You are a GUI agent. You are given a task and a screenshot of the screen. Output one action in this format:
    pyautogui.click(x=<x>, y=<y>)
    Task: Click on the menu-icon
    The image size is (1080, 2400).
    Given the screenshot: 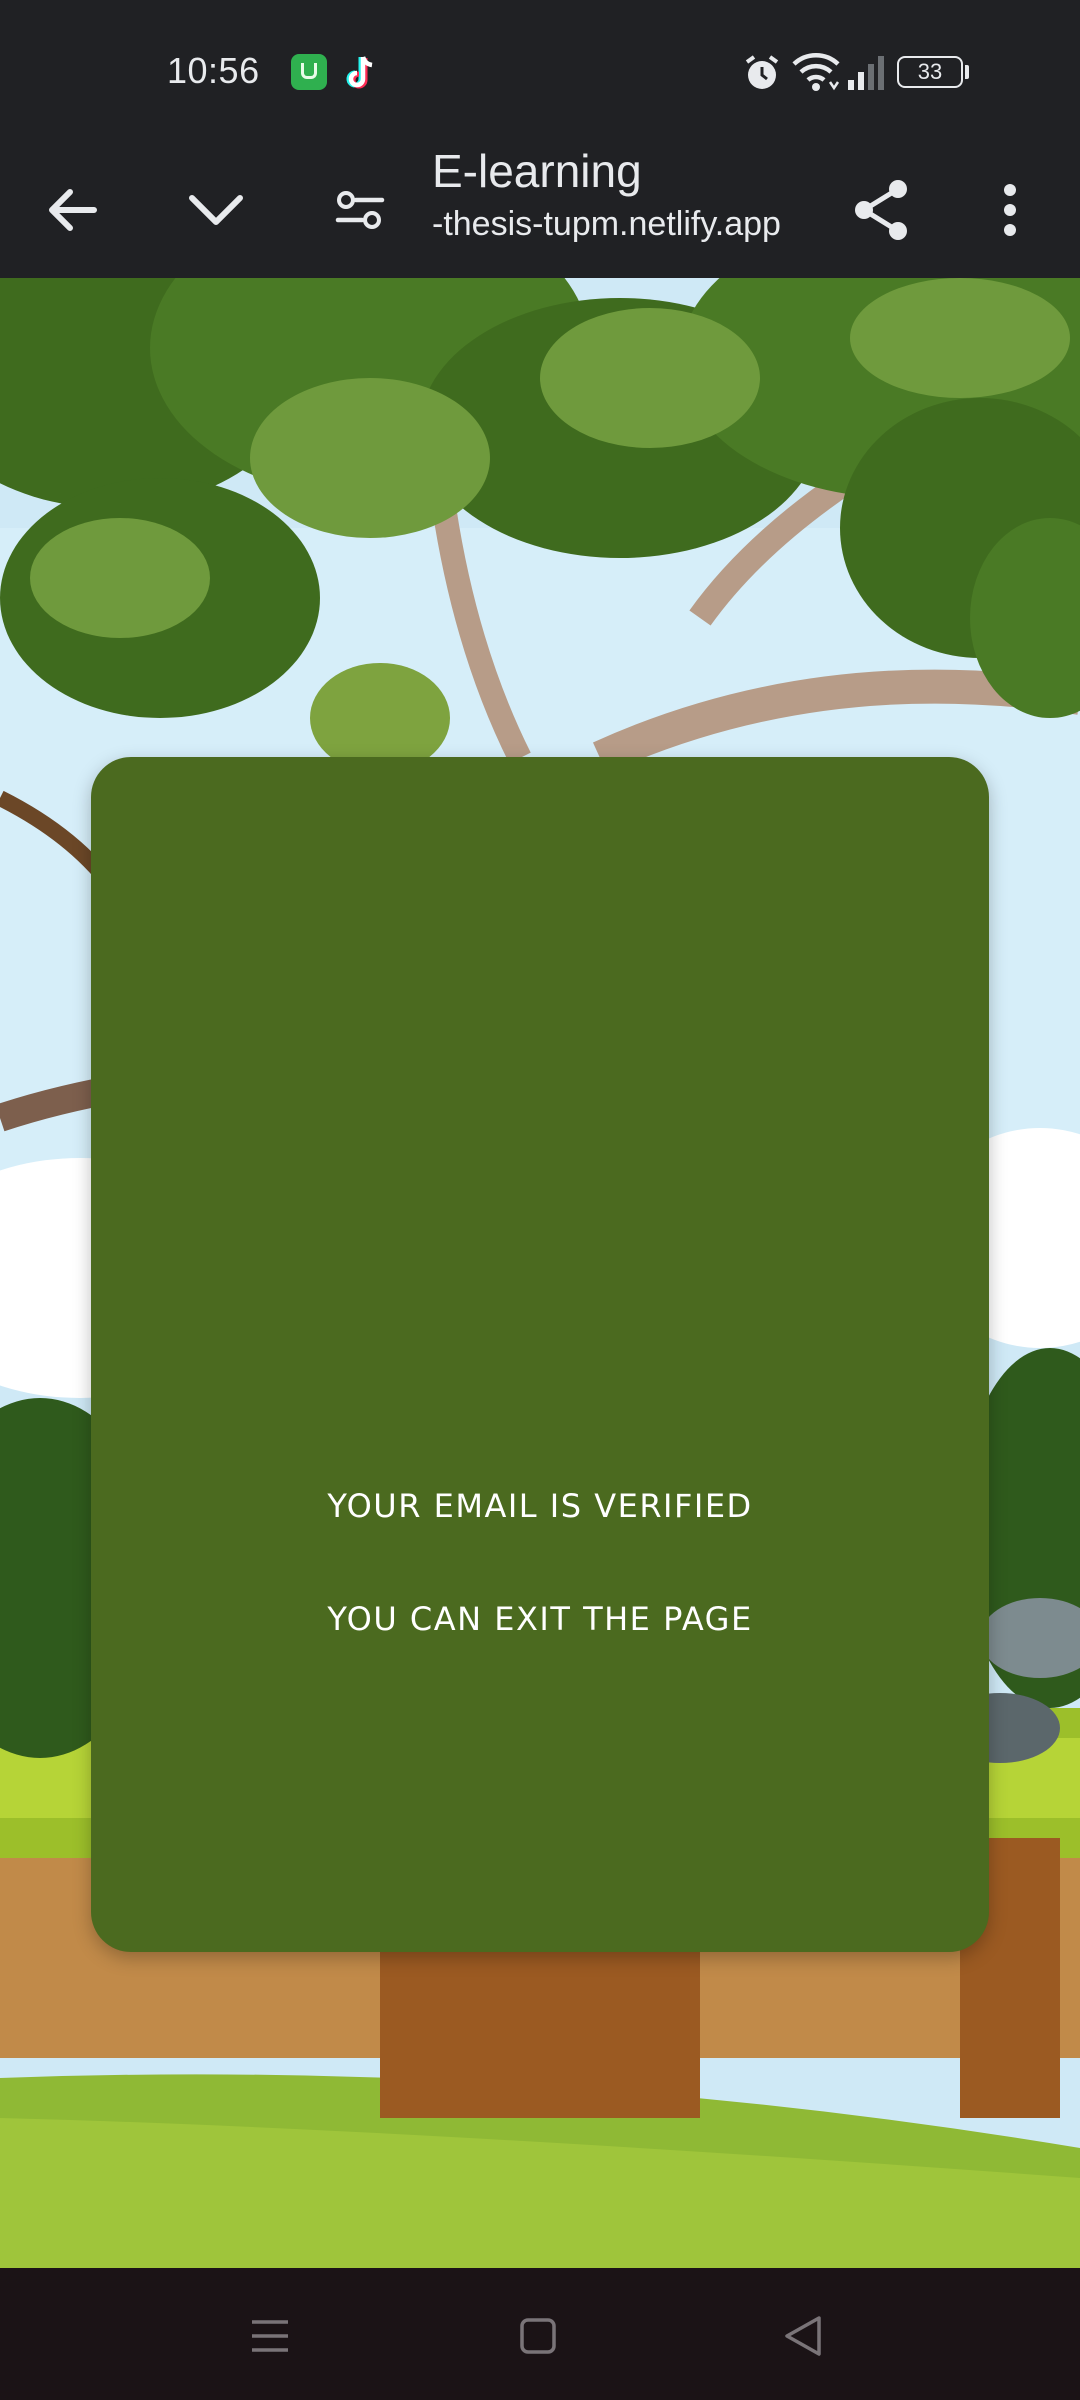 What is the action you would take?
    pyautogui.click(x=270, y=2336)
    